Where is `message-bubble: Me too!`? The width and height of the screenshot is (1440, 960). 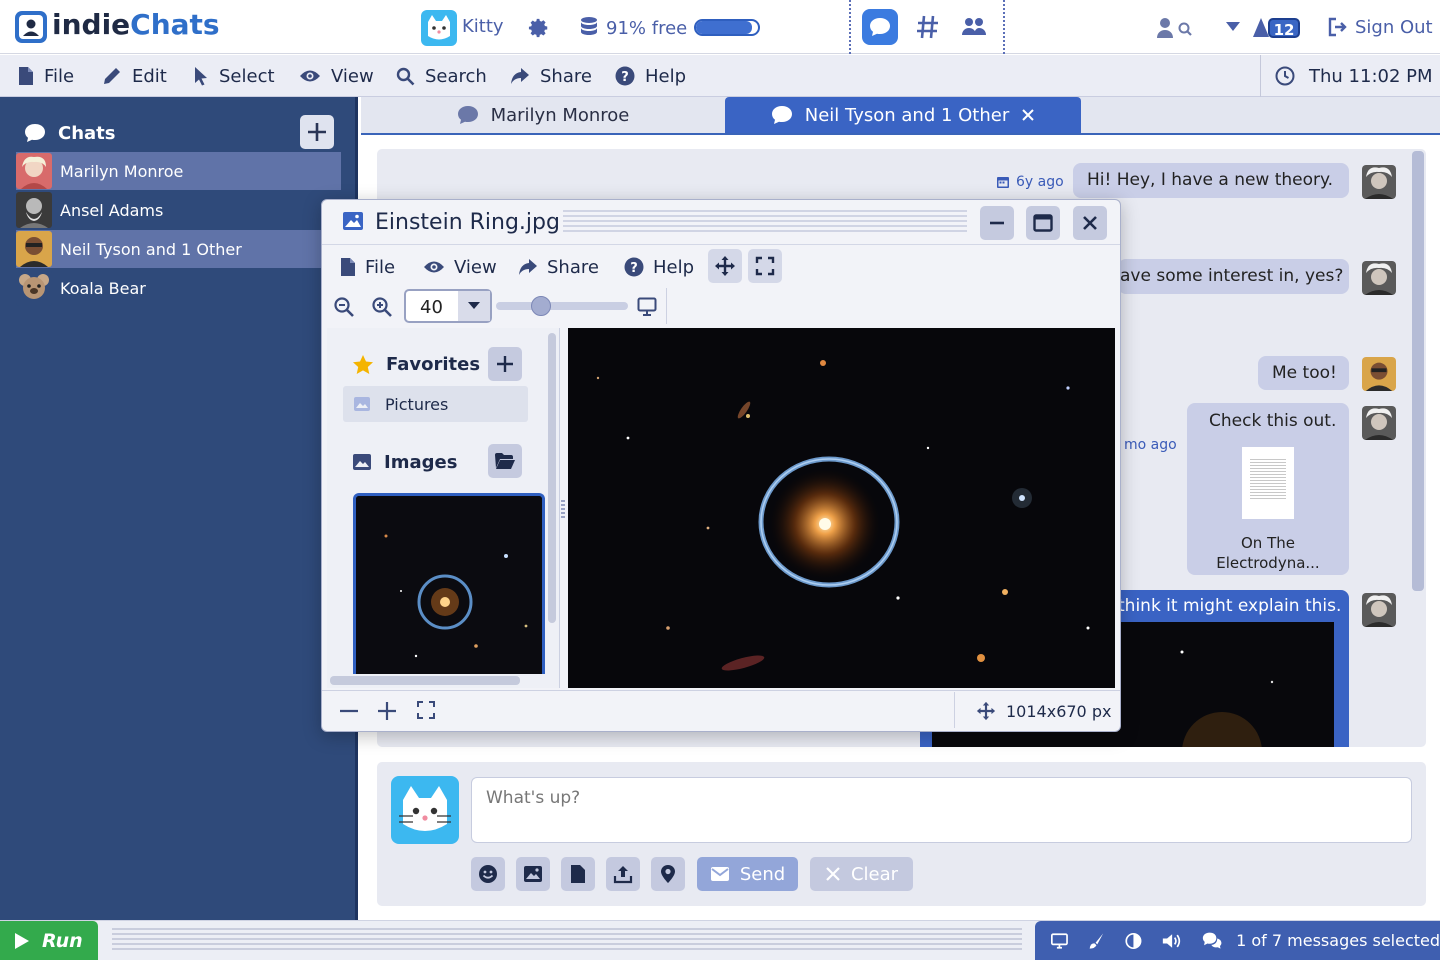
message-bubble: Me too! is located at coordinates (1303, 373).